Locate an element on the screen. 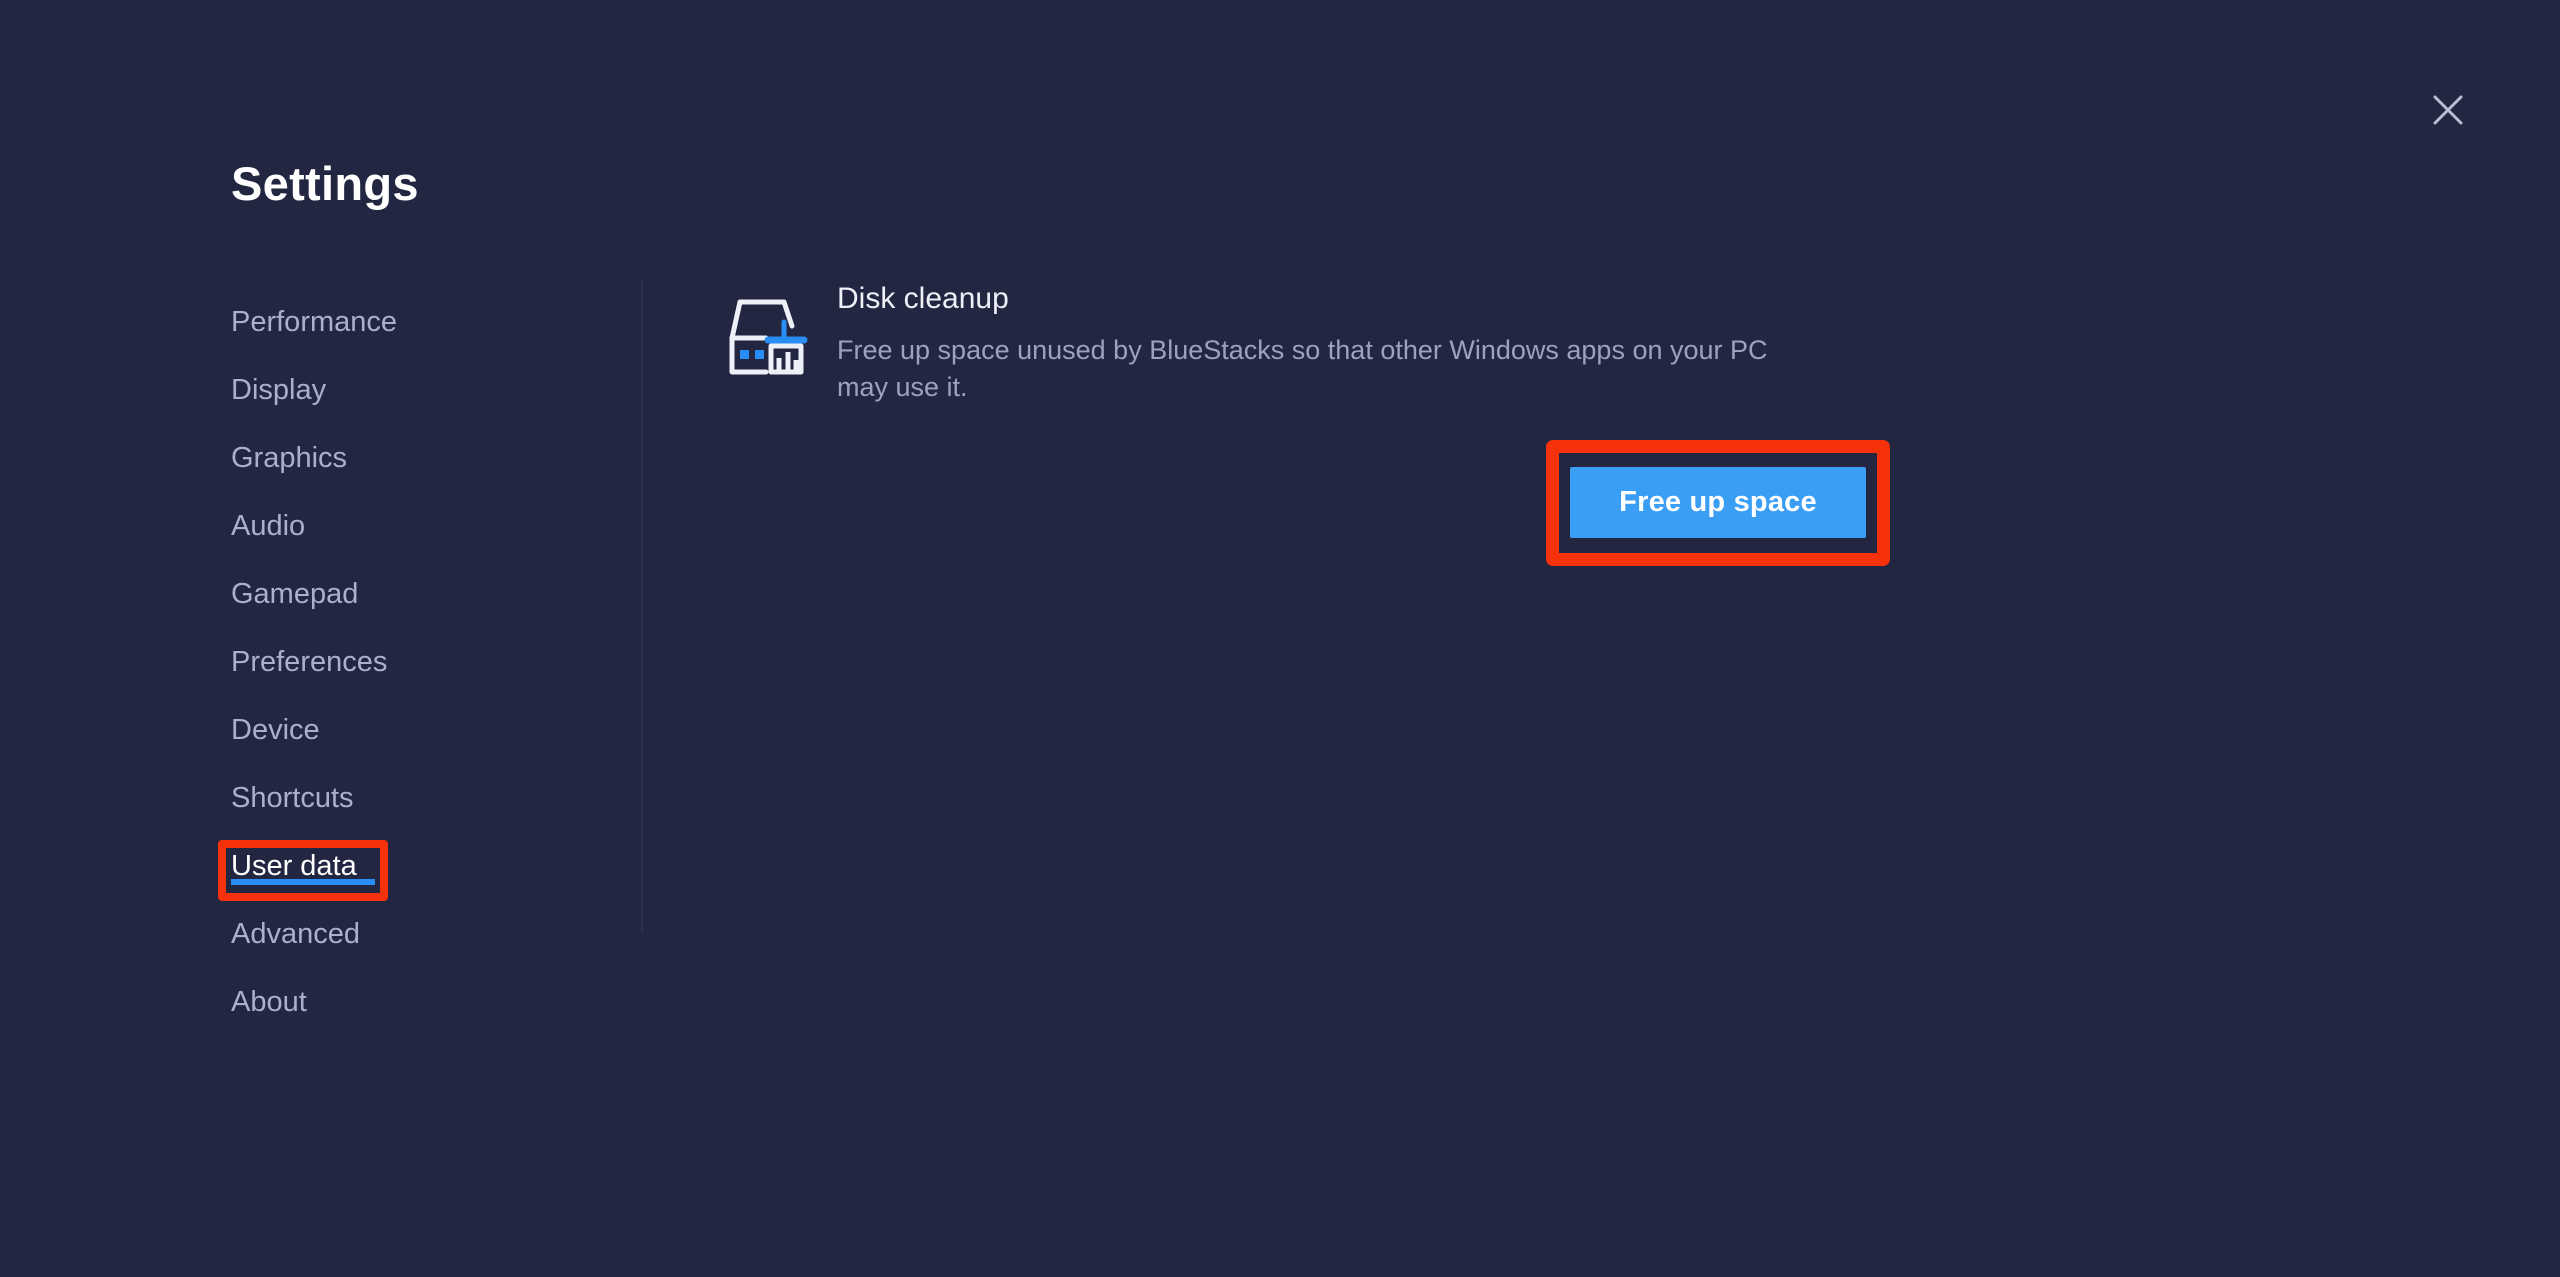  sidebar-item-shortcuts: Shortcuts is located at coordinates (411, 798).